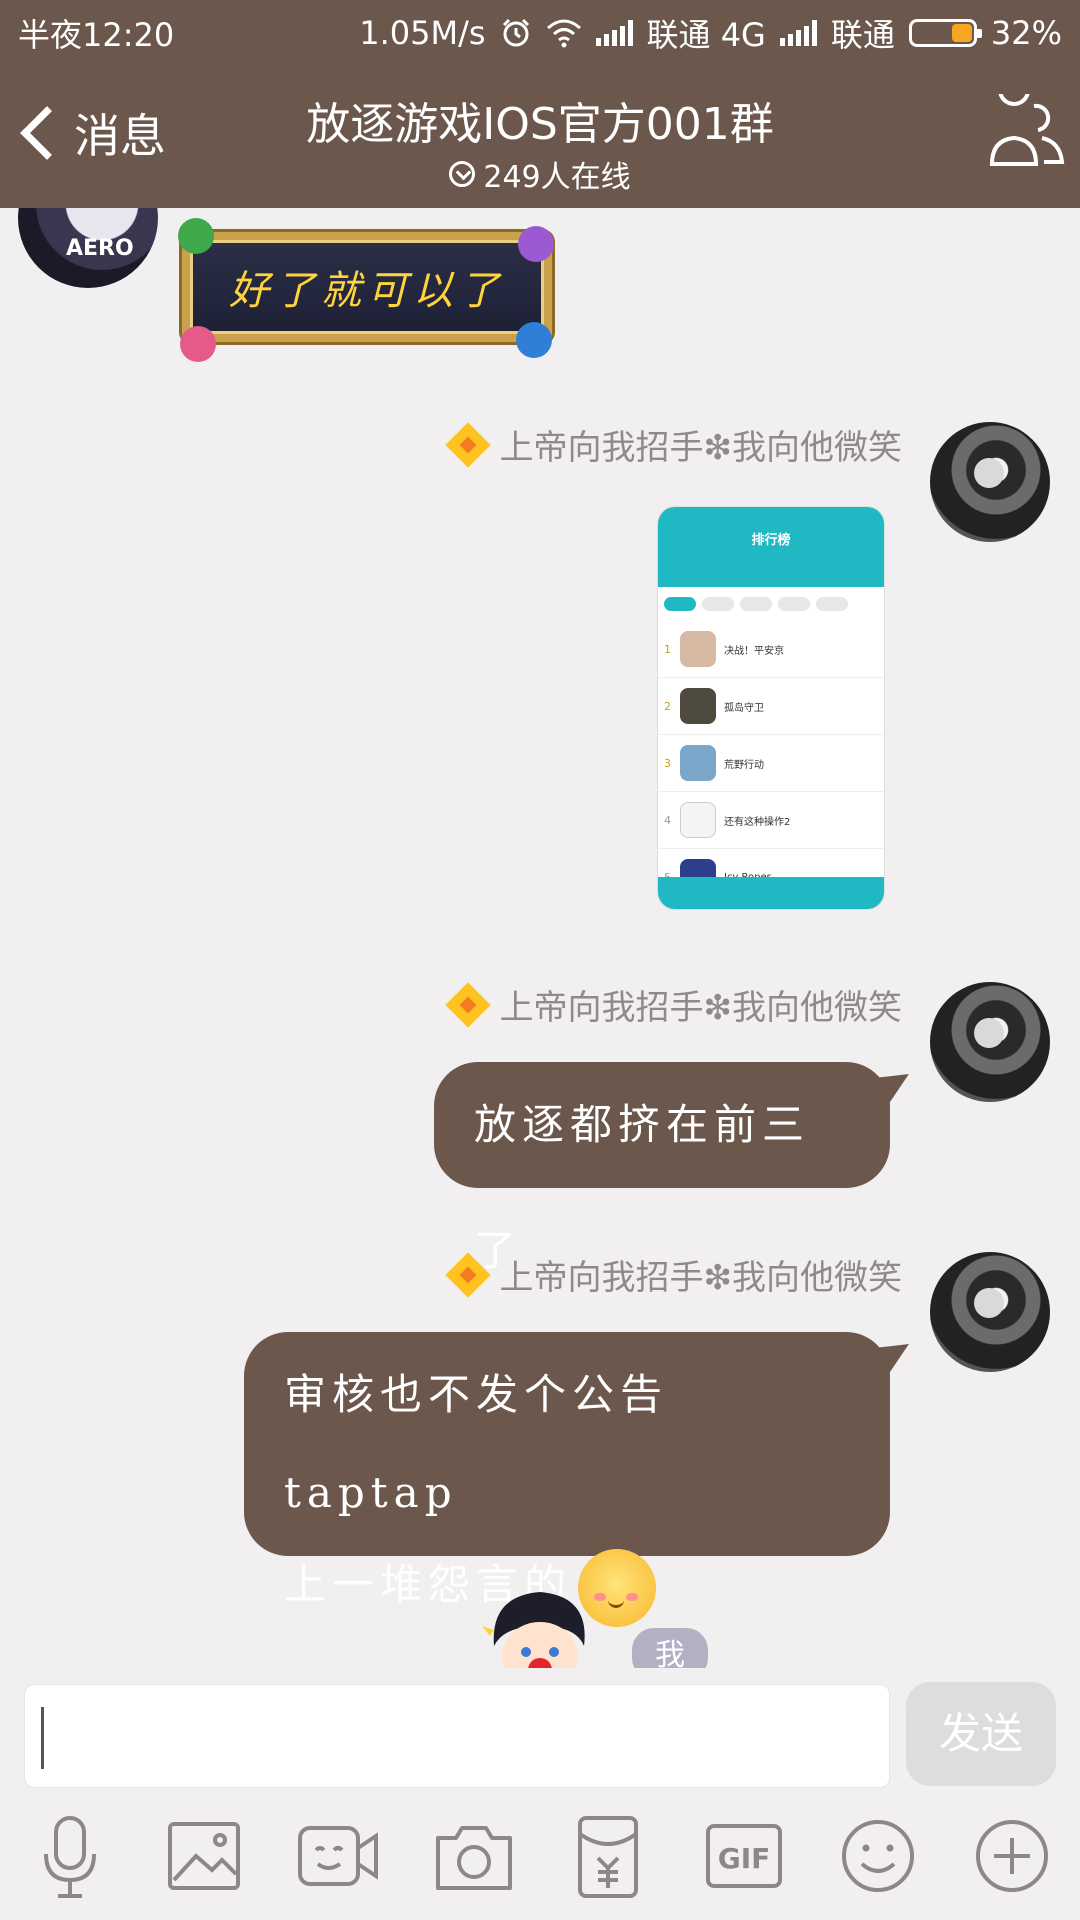  I want to click on signal-icon, so click(614, 33).